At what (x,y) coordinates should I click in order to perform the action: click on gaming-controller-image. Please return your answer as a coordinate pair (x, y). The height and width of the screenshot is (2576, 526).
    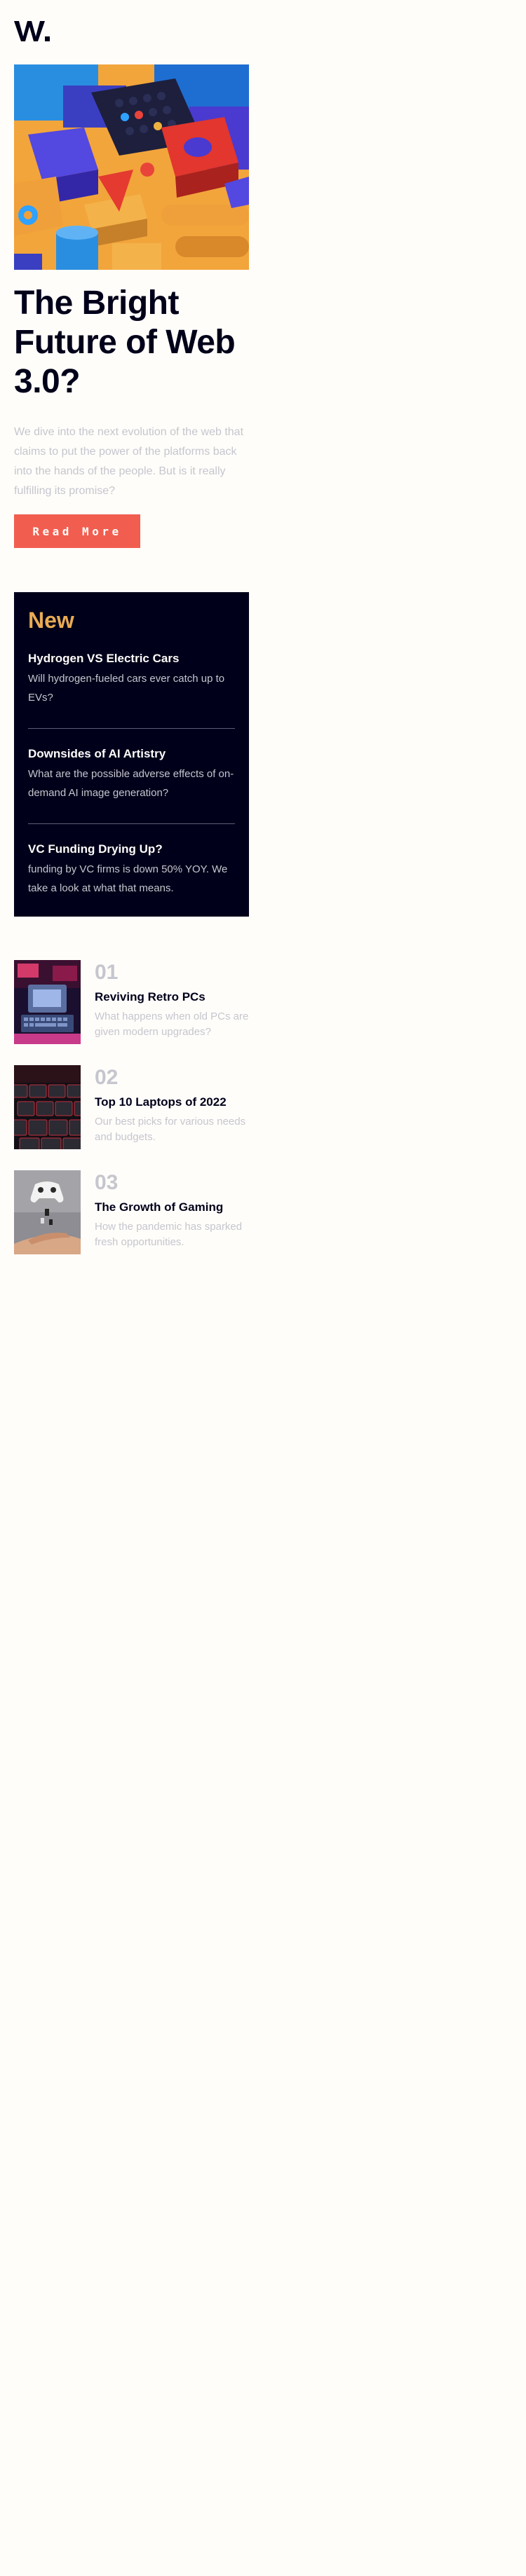
    Looking at the image, I should click on (47, 1212).